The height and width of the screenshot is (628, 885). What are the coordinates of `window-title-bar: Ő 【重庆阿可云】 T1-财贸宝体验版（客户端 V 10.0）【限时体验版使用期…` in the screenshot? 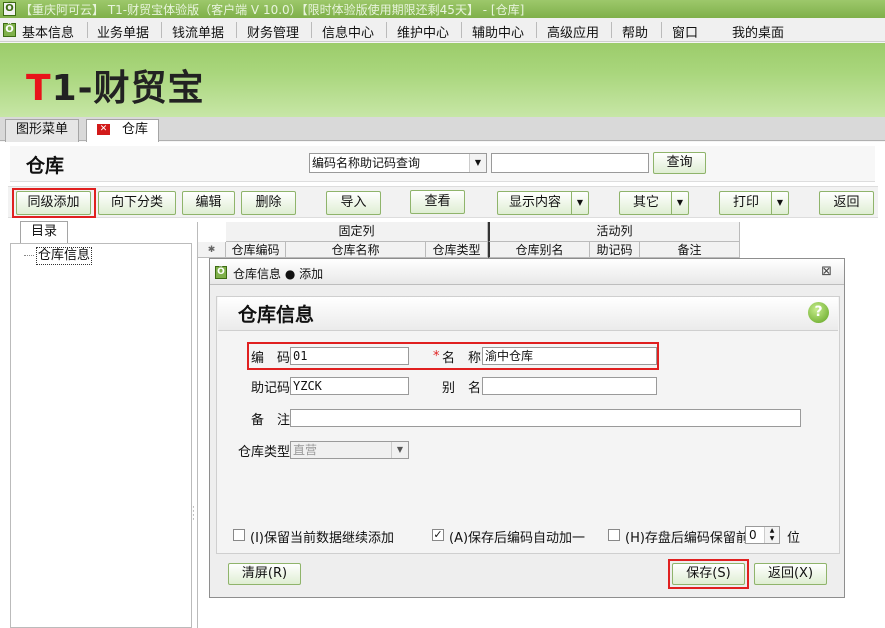 It's located at (442, 9).